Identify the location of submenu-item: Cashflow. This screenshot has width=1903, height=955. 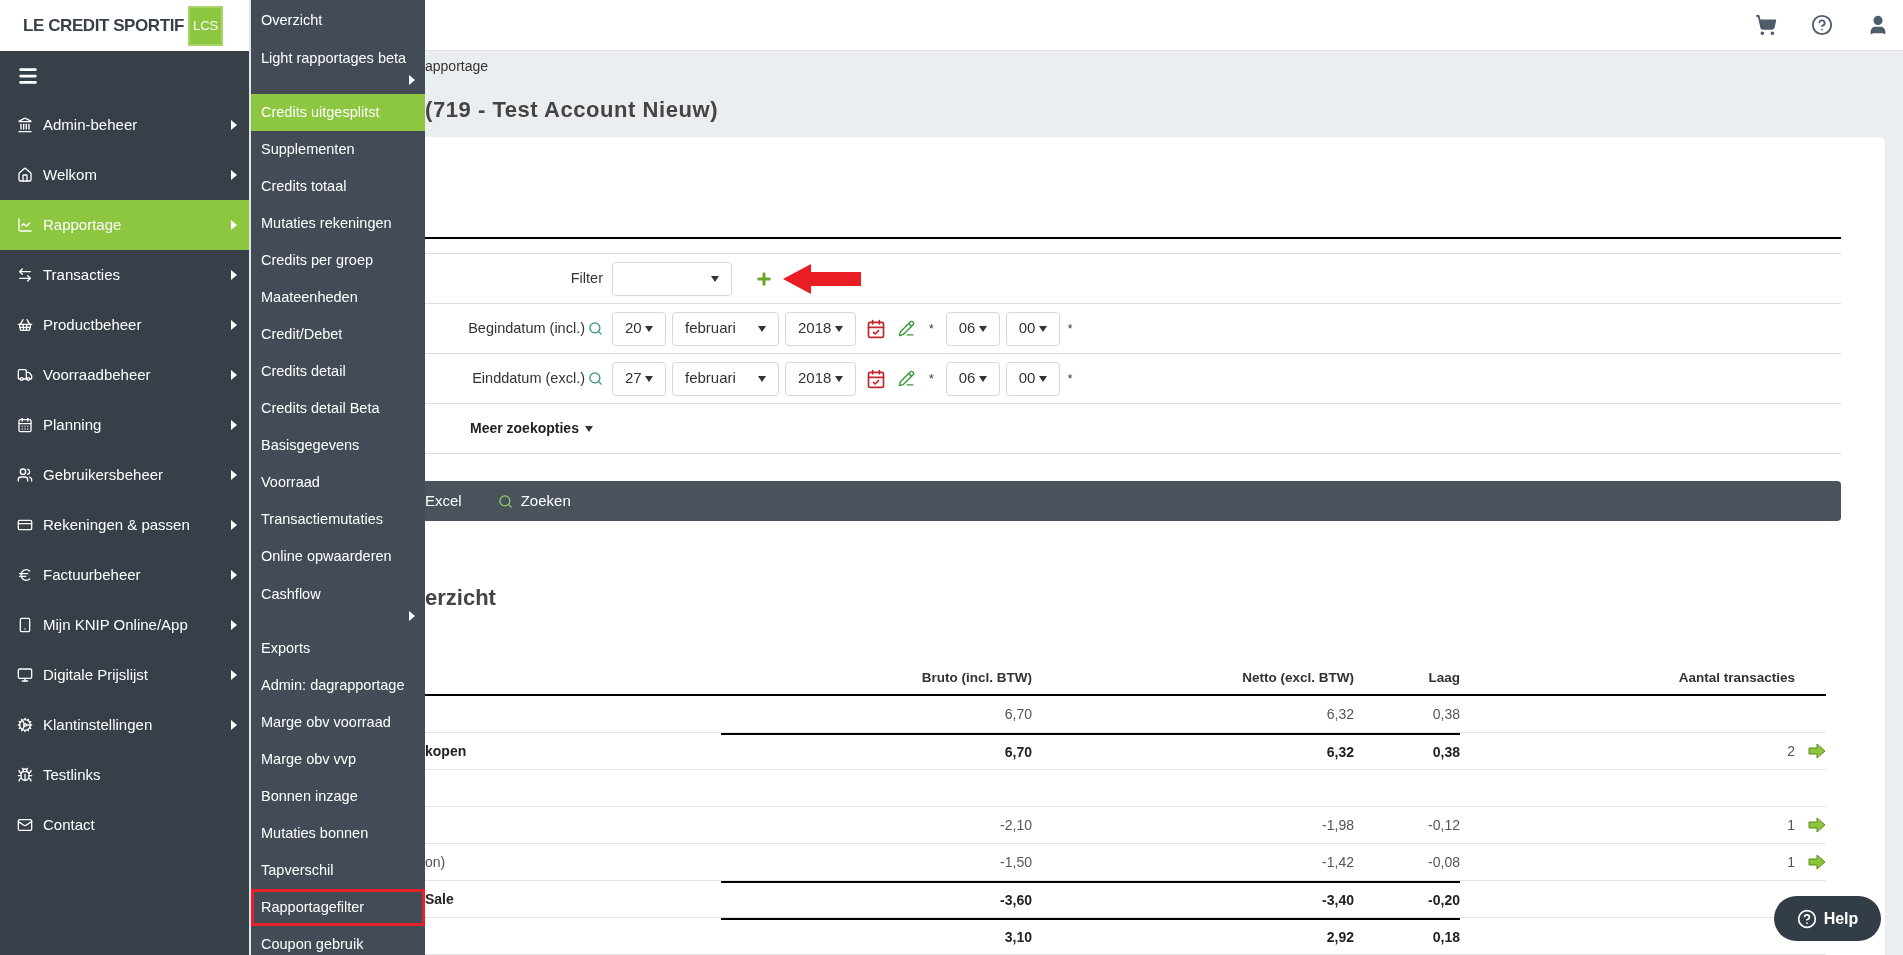
(338, 602).